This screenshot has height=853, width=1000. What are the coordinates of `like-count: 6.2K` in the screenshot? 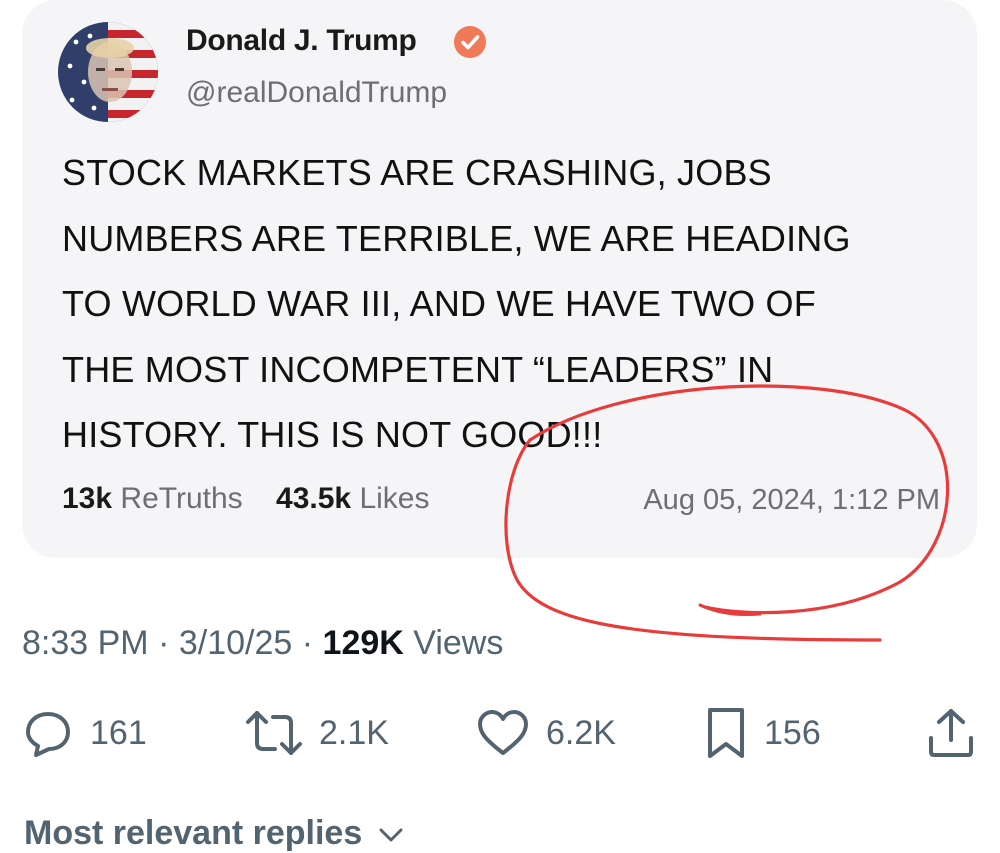 It's located at (581, 732).